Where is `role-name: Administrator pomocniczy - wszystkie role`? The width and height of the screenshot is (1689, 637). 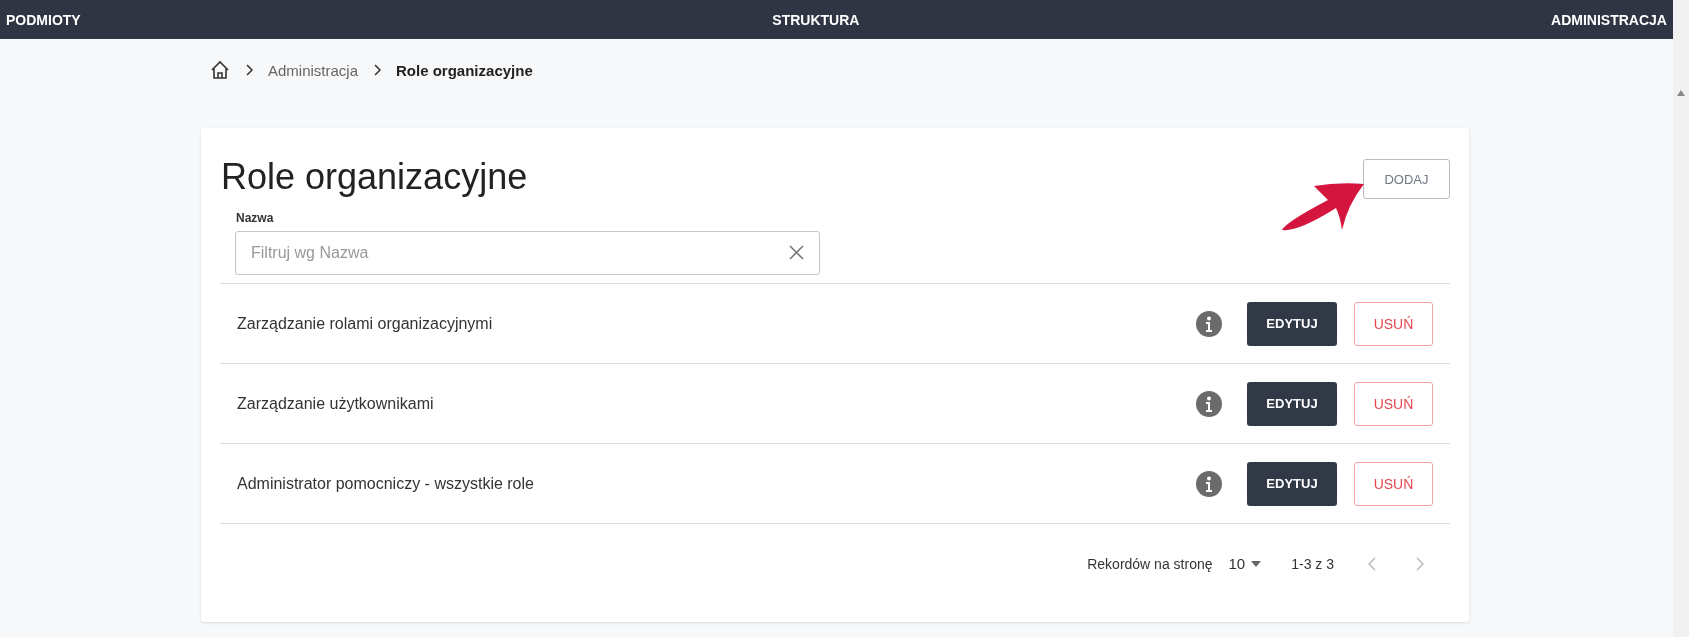
role-name: Administrator pomocniczy - wszystkie role is located at coordinates (386, 483).